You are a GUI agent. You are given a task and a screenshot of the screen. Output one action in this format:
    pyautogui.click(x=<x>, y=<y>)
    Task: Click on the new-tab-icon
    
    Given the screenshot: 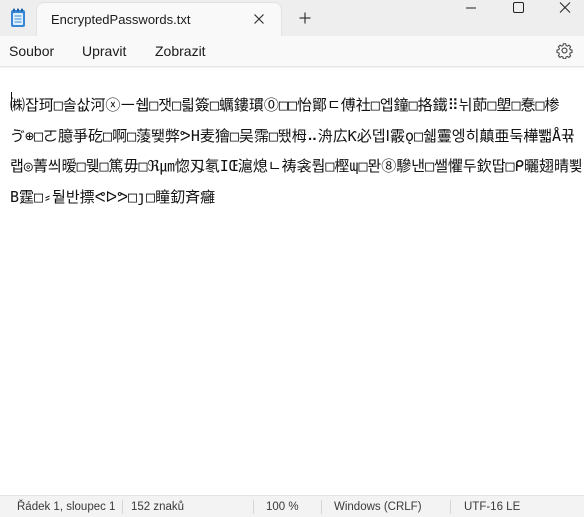 What is the action you would take?
    pyautogui.click(x=305, y=18)
    